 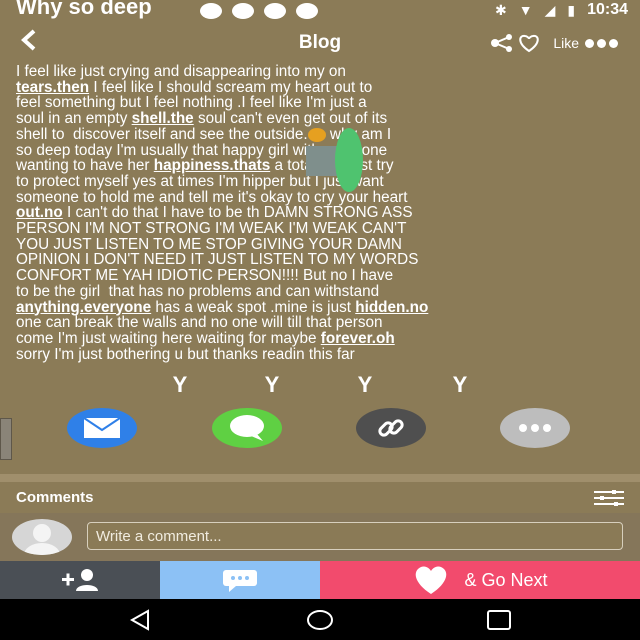 I want to click on system-status: ✱ ▼ ◢ ▮ 10:34, so click(x=561, y=10).